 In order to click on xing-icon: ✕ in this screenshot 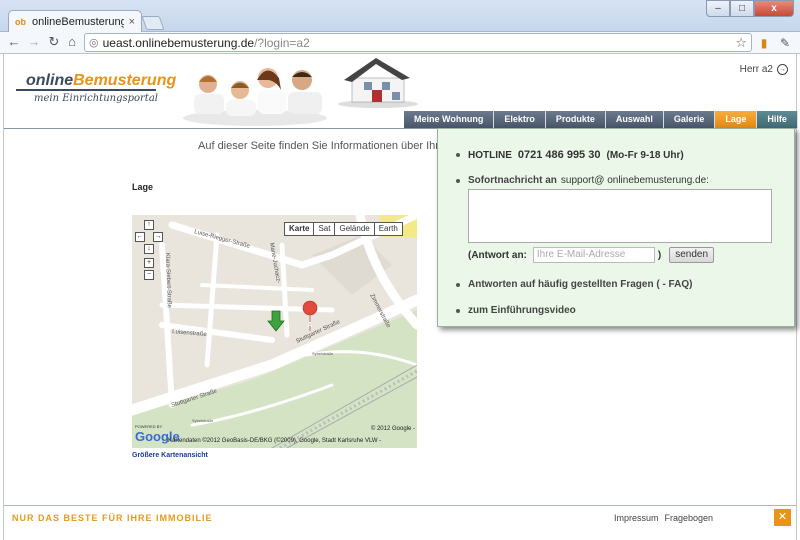, I will do `click(782, 517)`.